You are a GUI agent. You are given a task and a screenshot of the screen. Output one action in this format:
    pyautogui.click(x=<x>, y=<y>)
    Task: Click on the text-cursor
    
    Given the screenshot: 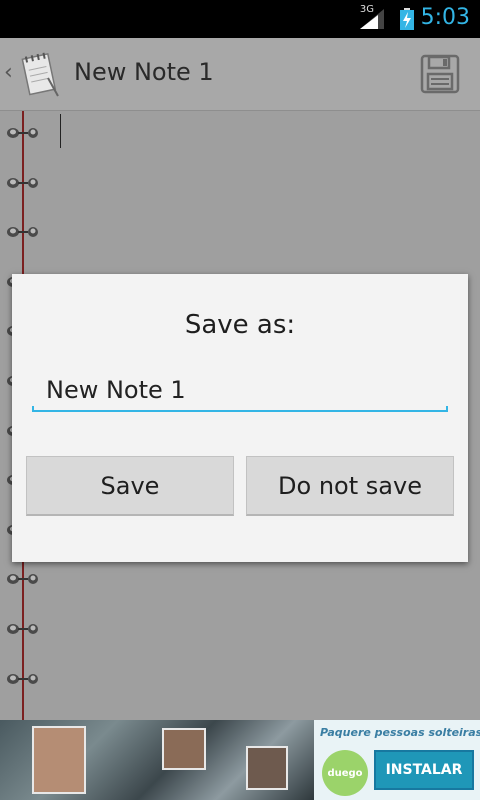 What is the action you would take?
    pyautogui.click(x=60, y=131)
    